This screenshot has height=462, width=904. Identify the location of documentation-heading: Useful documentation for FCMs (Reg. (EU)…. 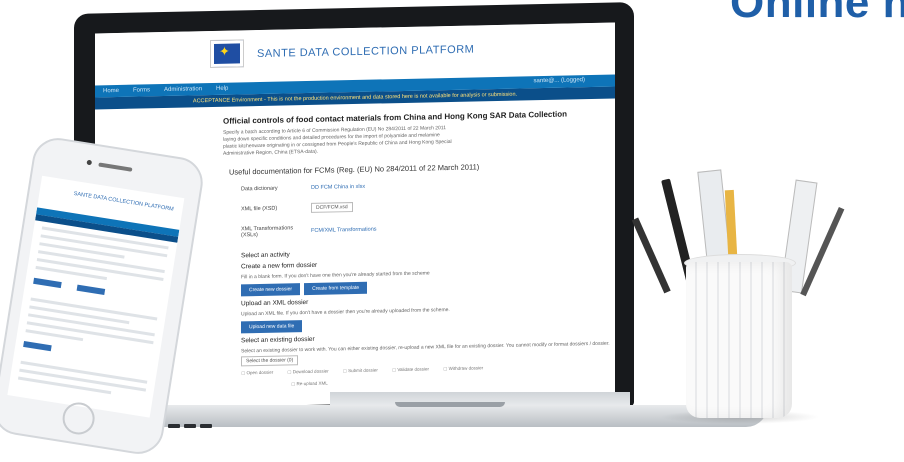
(354, 169).